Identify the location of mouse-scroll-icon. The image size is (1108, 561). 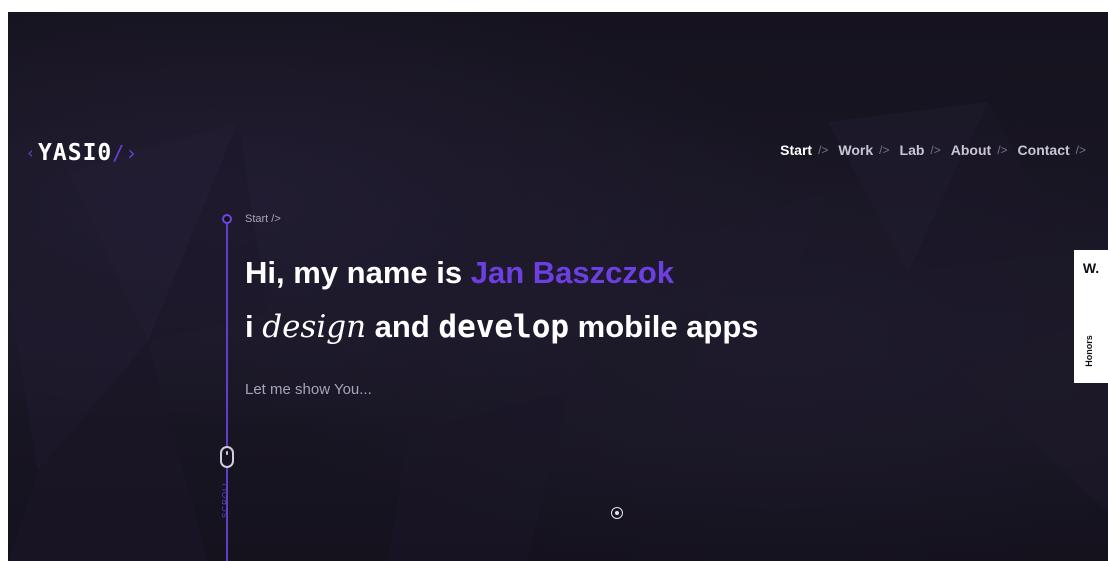
(227, 457).